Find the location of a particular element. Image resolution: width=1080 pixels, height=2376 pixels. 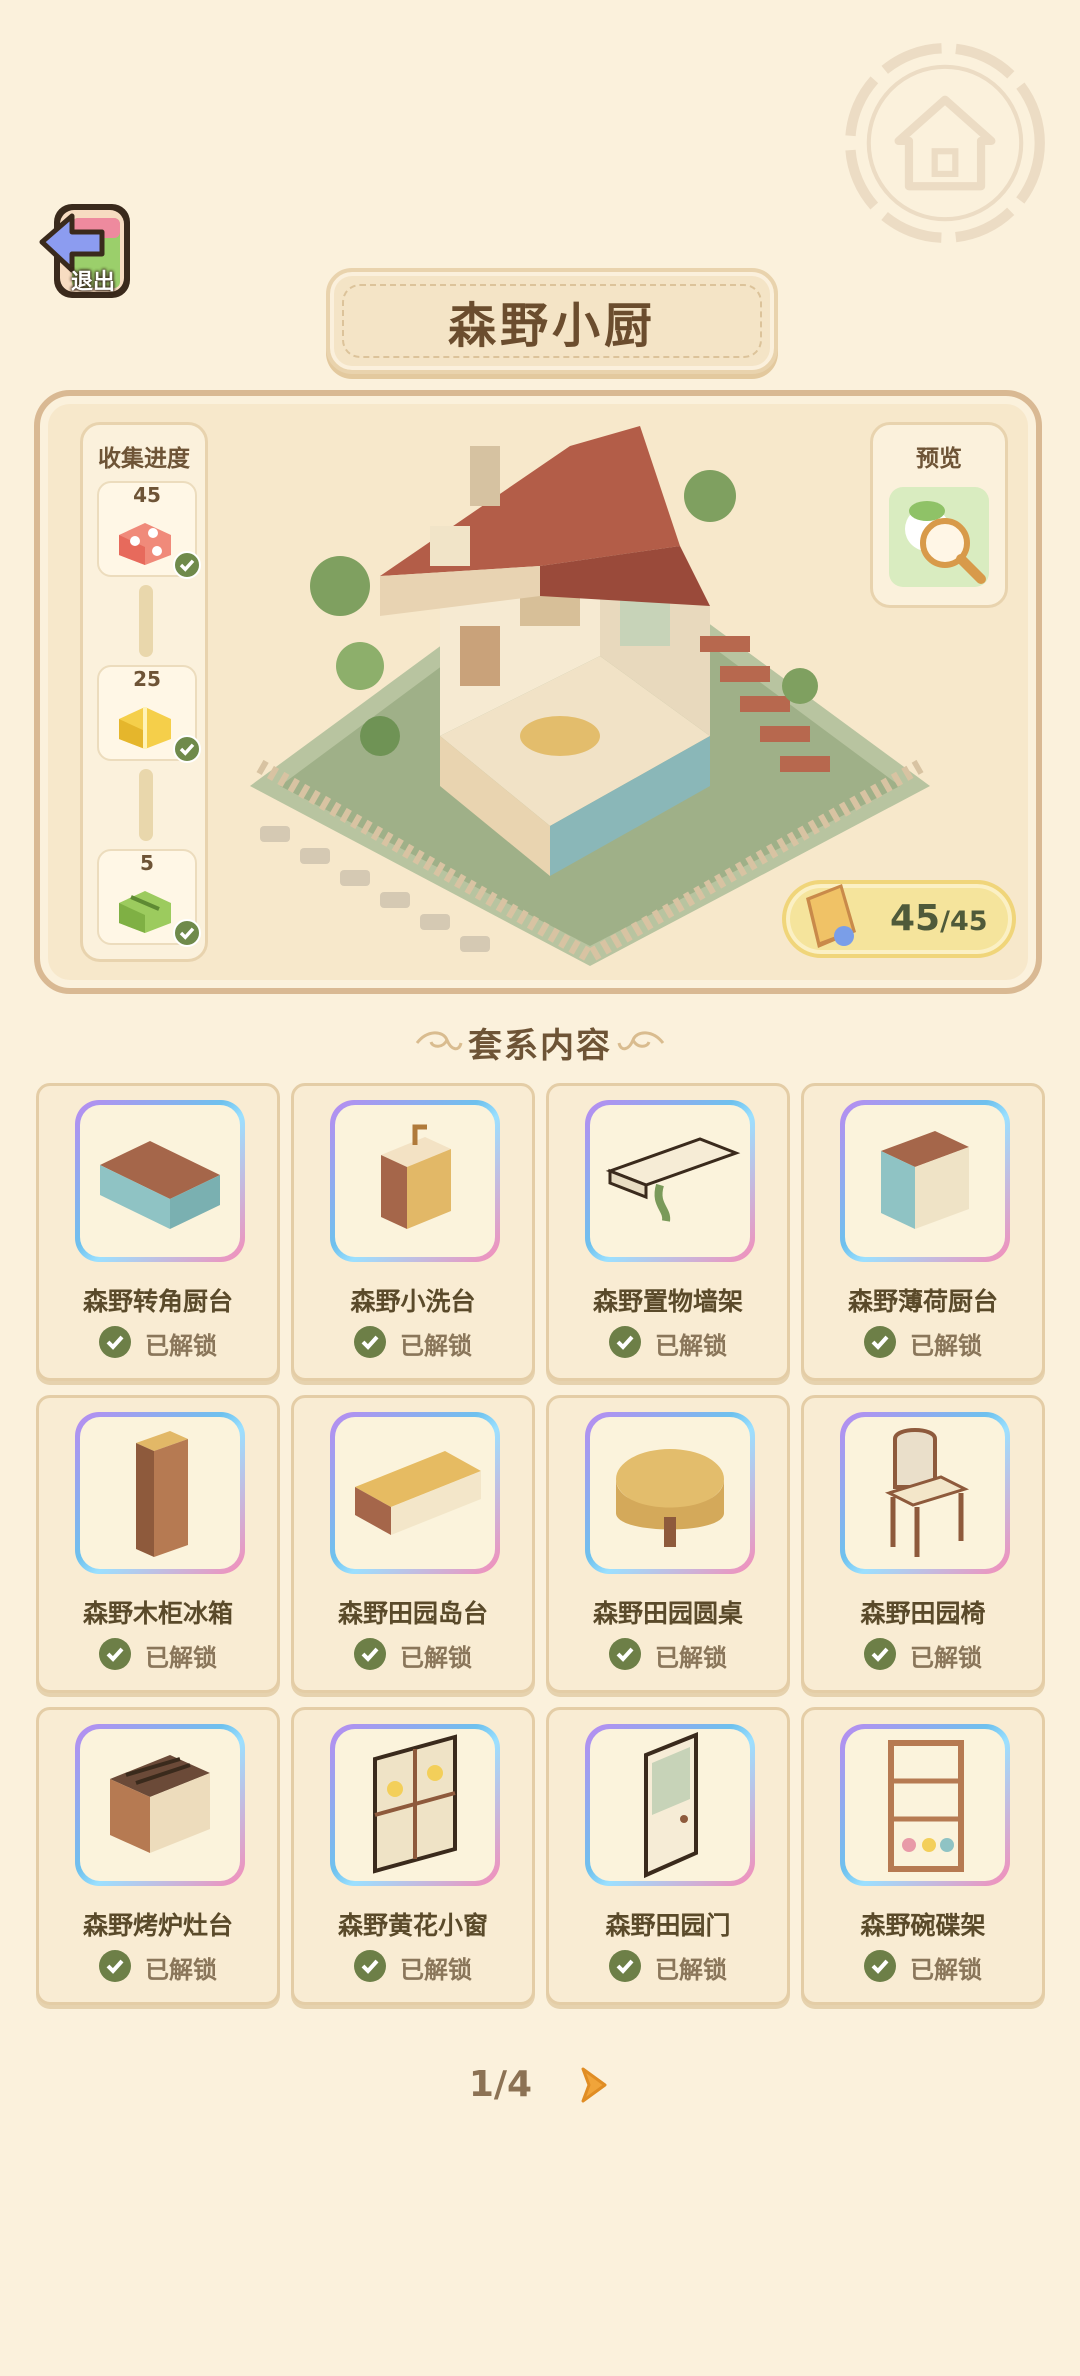

collection-total-badge: 45/45 is located at coordinates (899, 919).